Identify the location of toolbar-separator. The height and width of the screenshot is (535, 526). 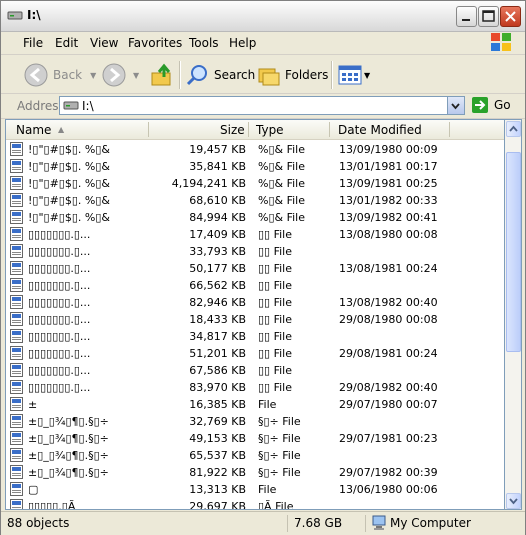
(180, 75).